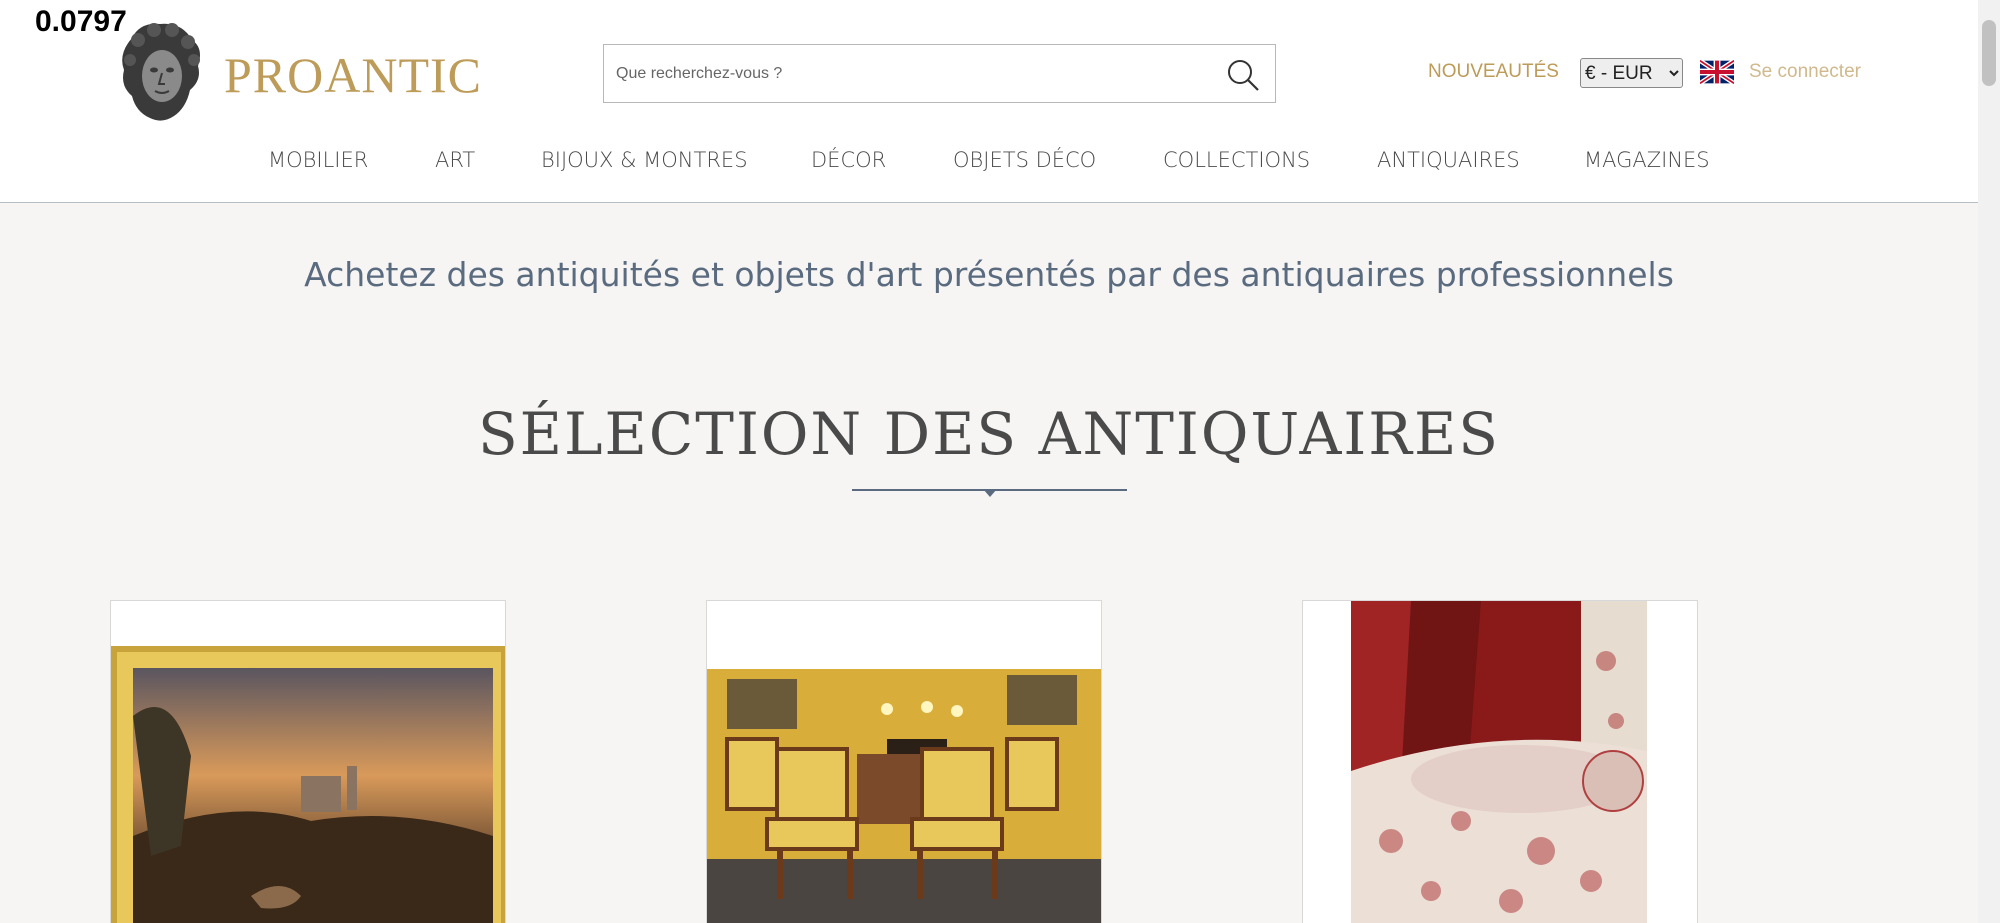 Image resolution: width=2000 pixels, height=923 pixels. What do you see at coordinates (1024, 160) in the screenshot?
I see `nav-item-objets-deco: OBJETS DÉCO` at bounding box center [1024, 160].